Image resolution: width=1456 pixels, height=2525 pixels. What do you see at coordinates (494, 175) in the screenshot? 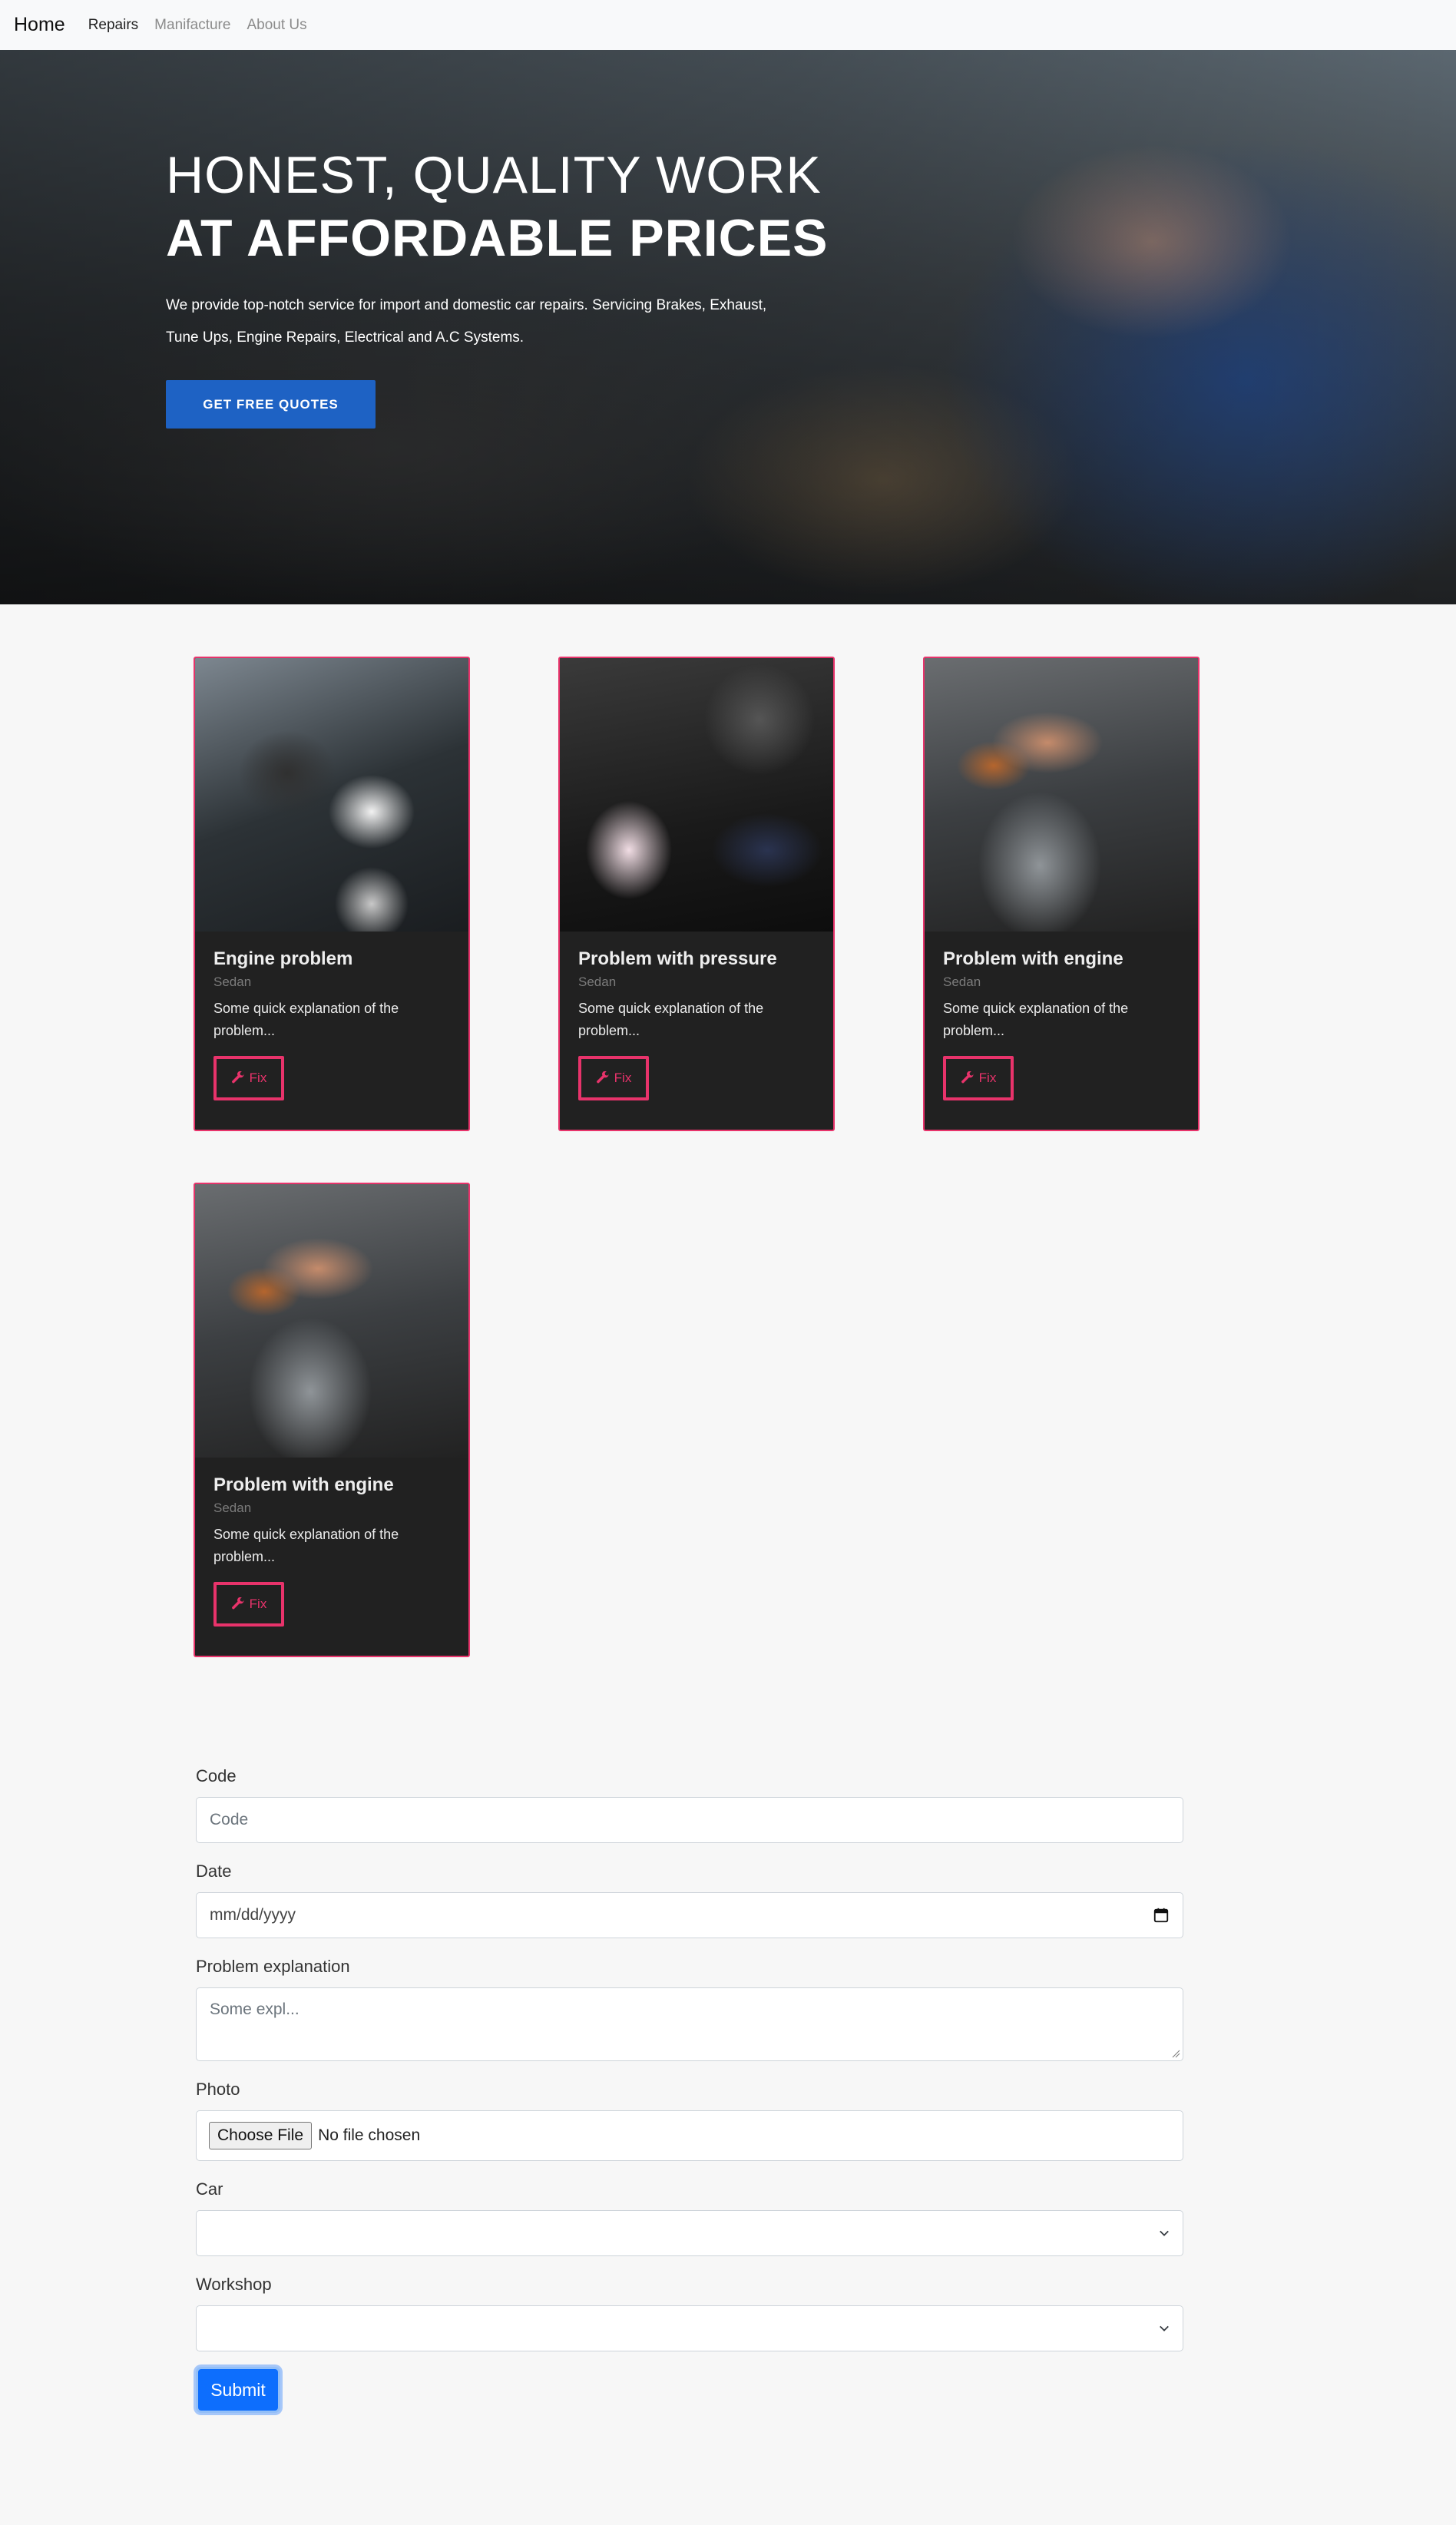
I see `hero-heading-line1: HONEST, QUALITY WORK` at bounding box center [494, 175].